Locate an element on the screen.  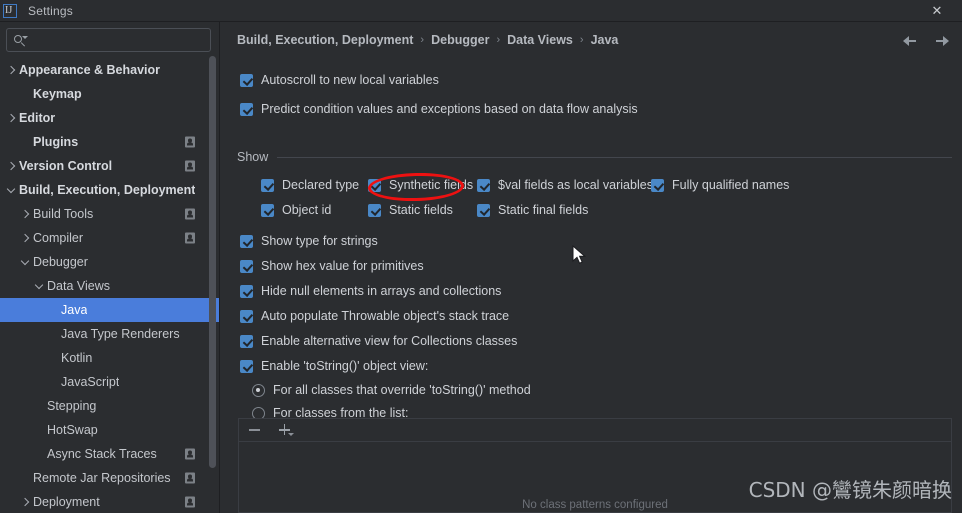
sidebar-scrollbar is located at coordinates (212, 279).